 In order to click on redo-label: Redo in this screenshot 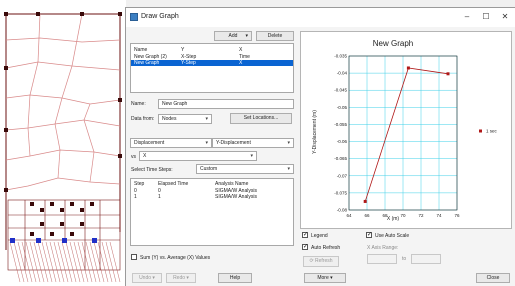, I will do `click(179, 278)`.